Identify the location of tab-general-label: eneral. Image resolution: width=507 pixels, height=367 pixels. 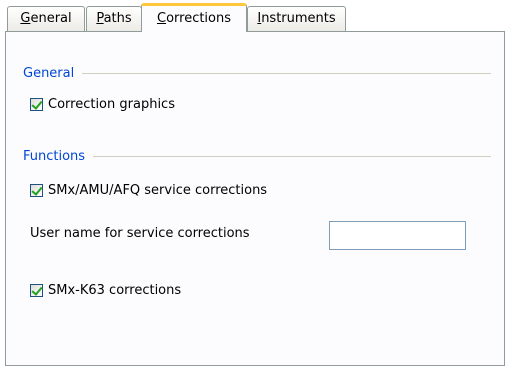
(51, 18).